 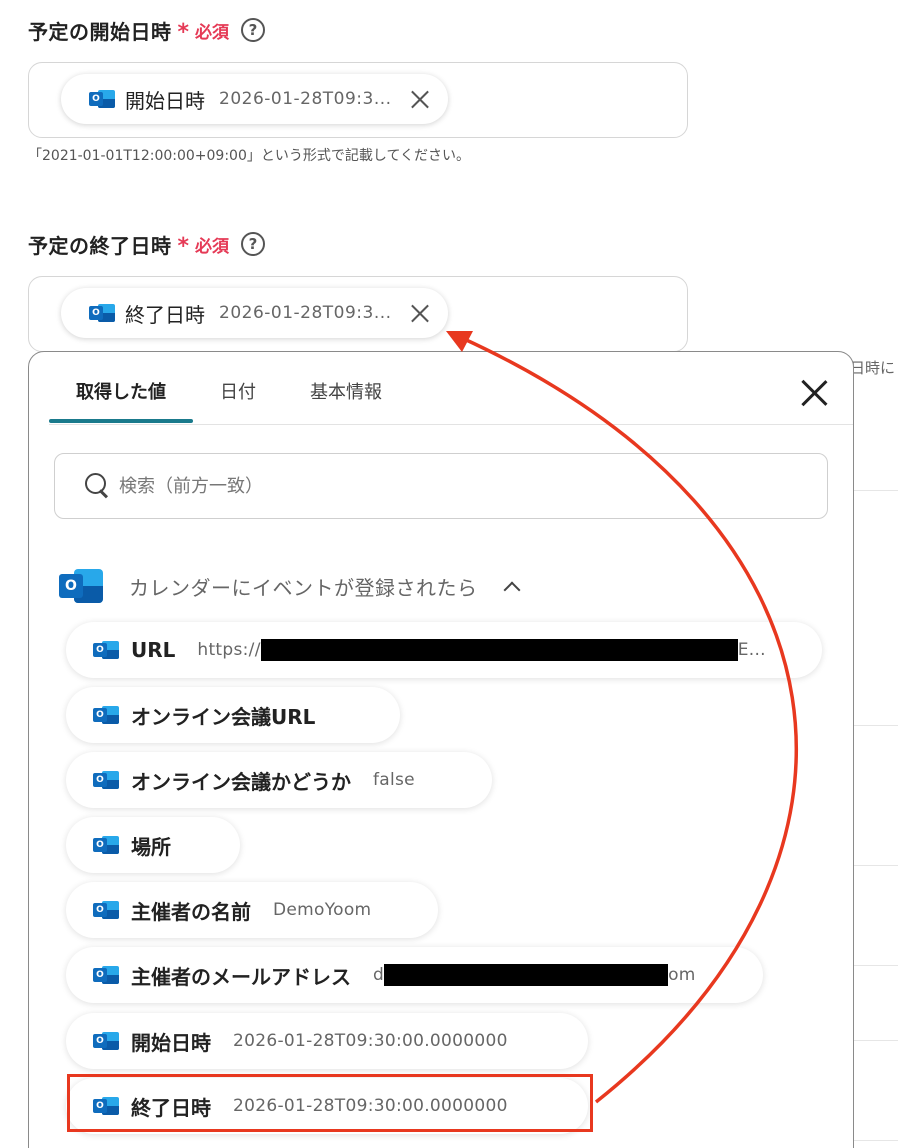 I want to click on list-item-is-online-meeting: O オンライン会議かどうか false, so click(x=279, y=780).